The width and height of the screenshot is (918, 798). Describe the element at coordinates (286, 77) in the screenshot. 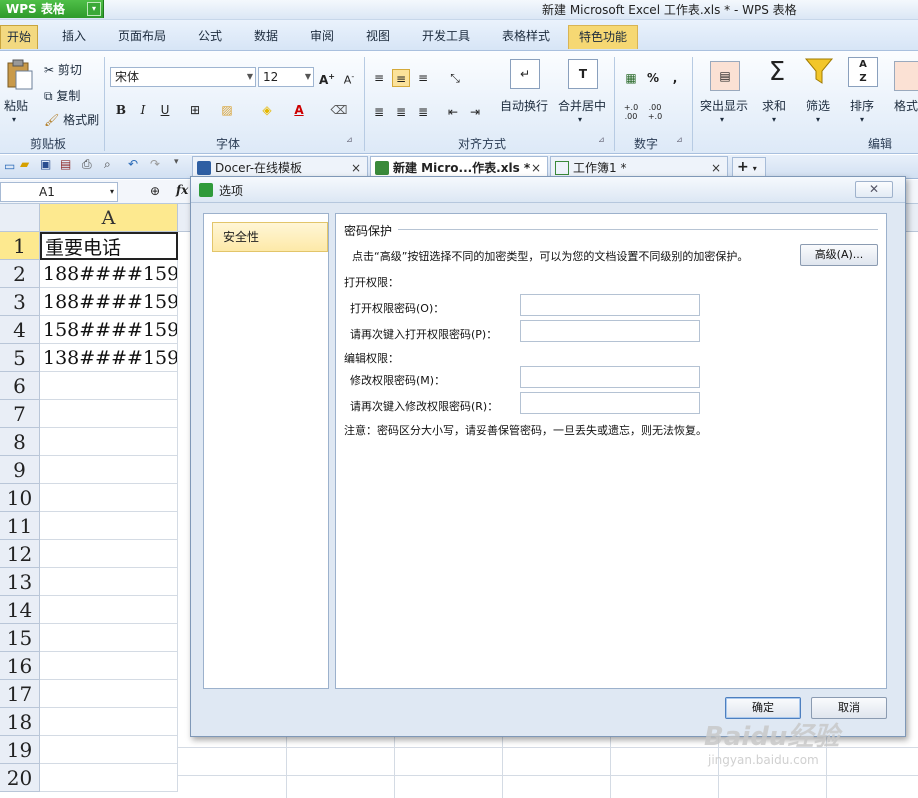

I see `font-size-select: 12 ▼` at that location.